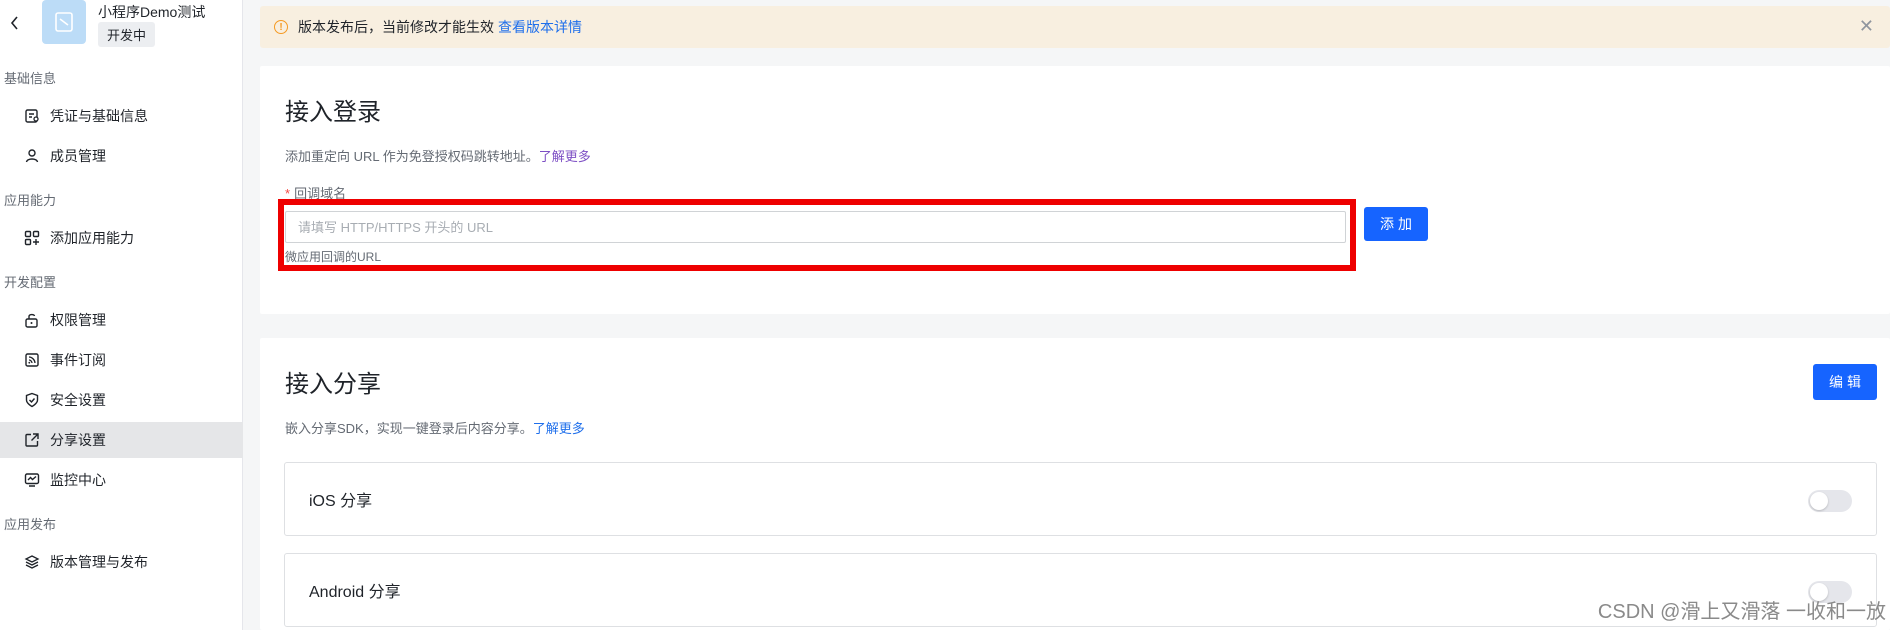 The height and width of the screenshot is (630, 1890). What do you see at coordinates (32, 238) in the screenshot?
I see `apps-icon` at bounding box center [32, 238].